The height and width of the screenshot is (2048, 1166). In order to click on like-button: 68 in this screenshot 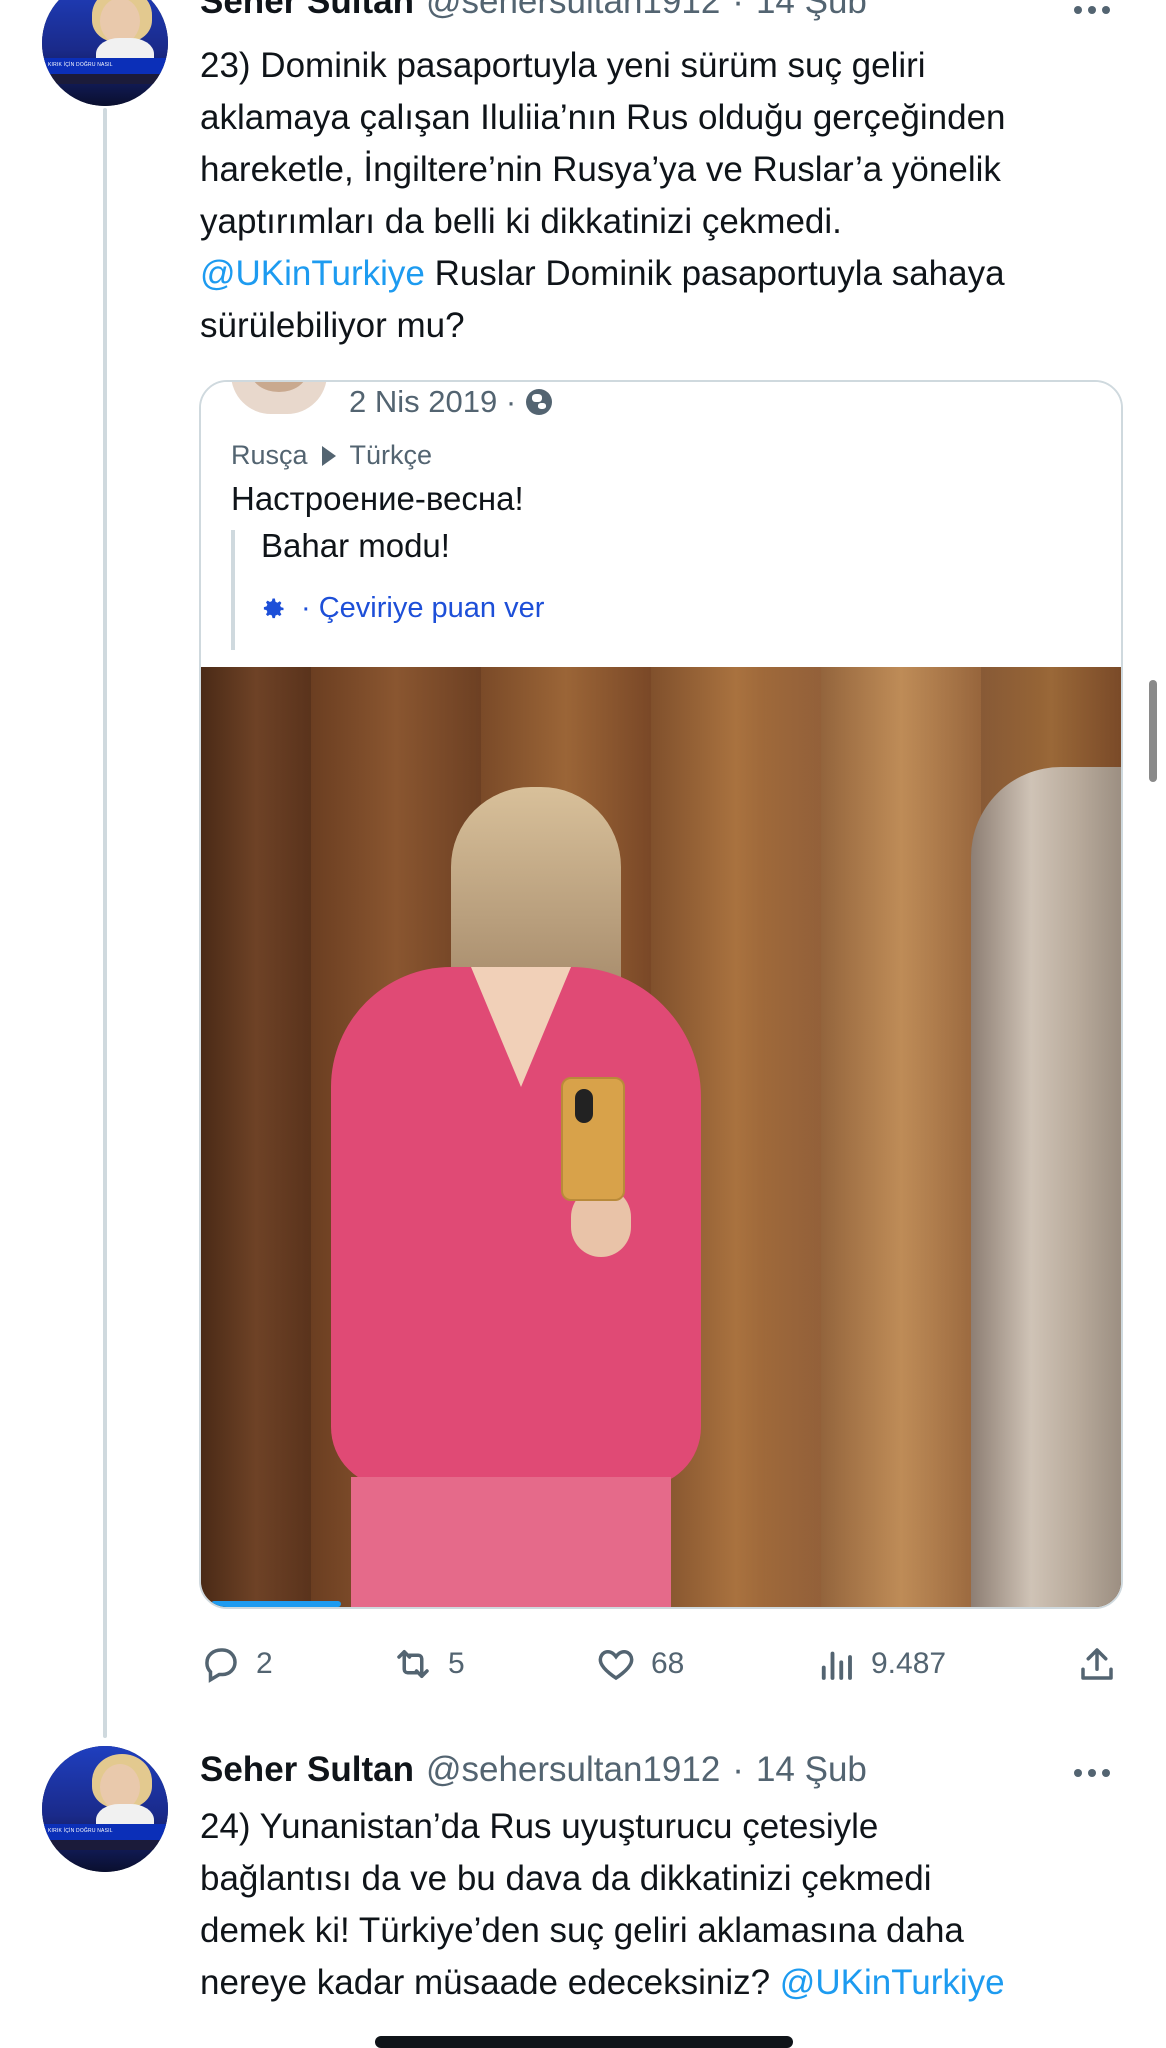, I will do `click(639, 1664)`.